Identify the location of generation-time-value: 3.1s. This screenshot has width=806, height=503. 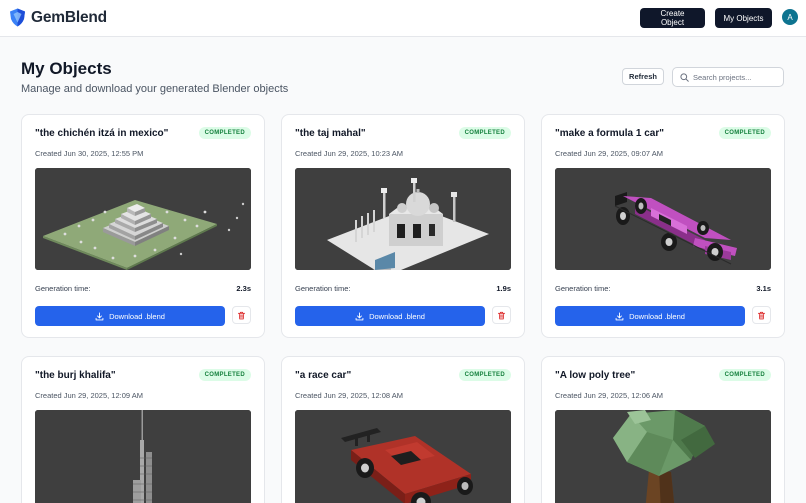
(763, 288).